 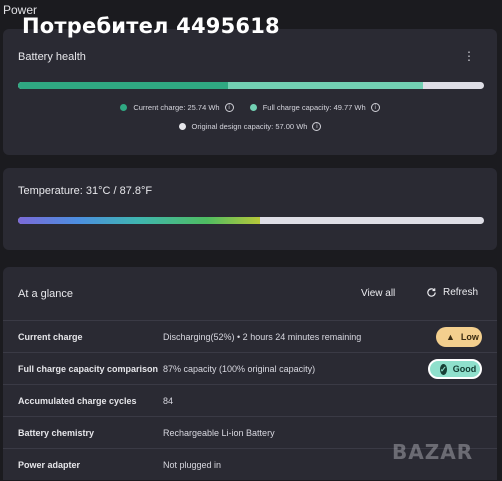 I want to click on temperature-bar, so click(x=251, y=220).